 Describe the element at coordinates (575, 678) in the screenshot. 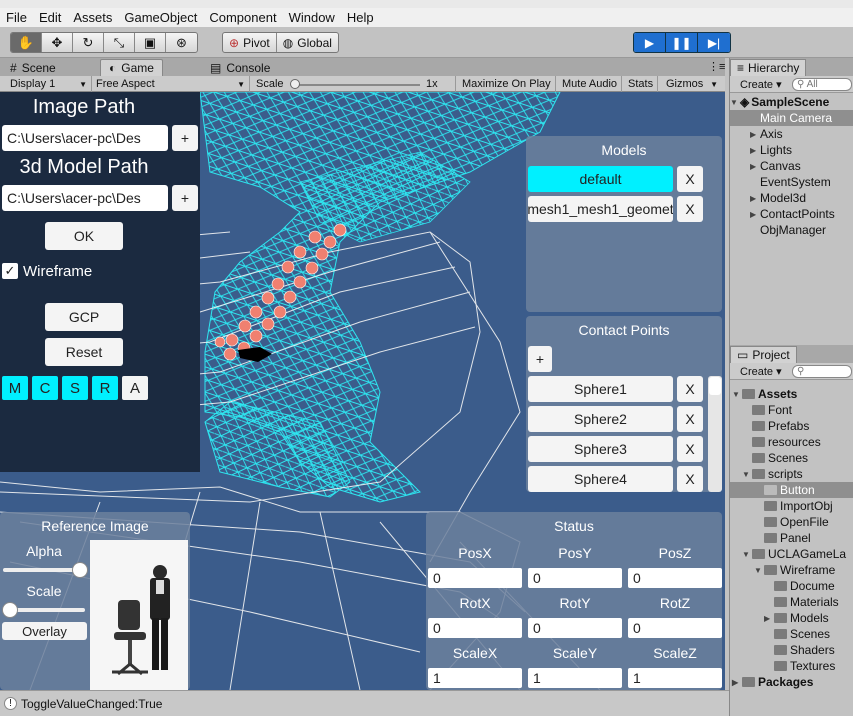

I see `scaley-input: 1` at that location.